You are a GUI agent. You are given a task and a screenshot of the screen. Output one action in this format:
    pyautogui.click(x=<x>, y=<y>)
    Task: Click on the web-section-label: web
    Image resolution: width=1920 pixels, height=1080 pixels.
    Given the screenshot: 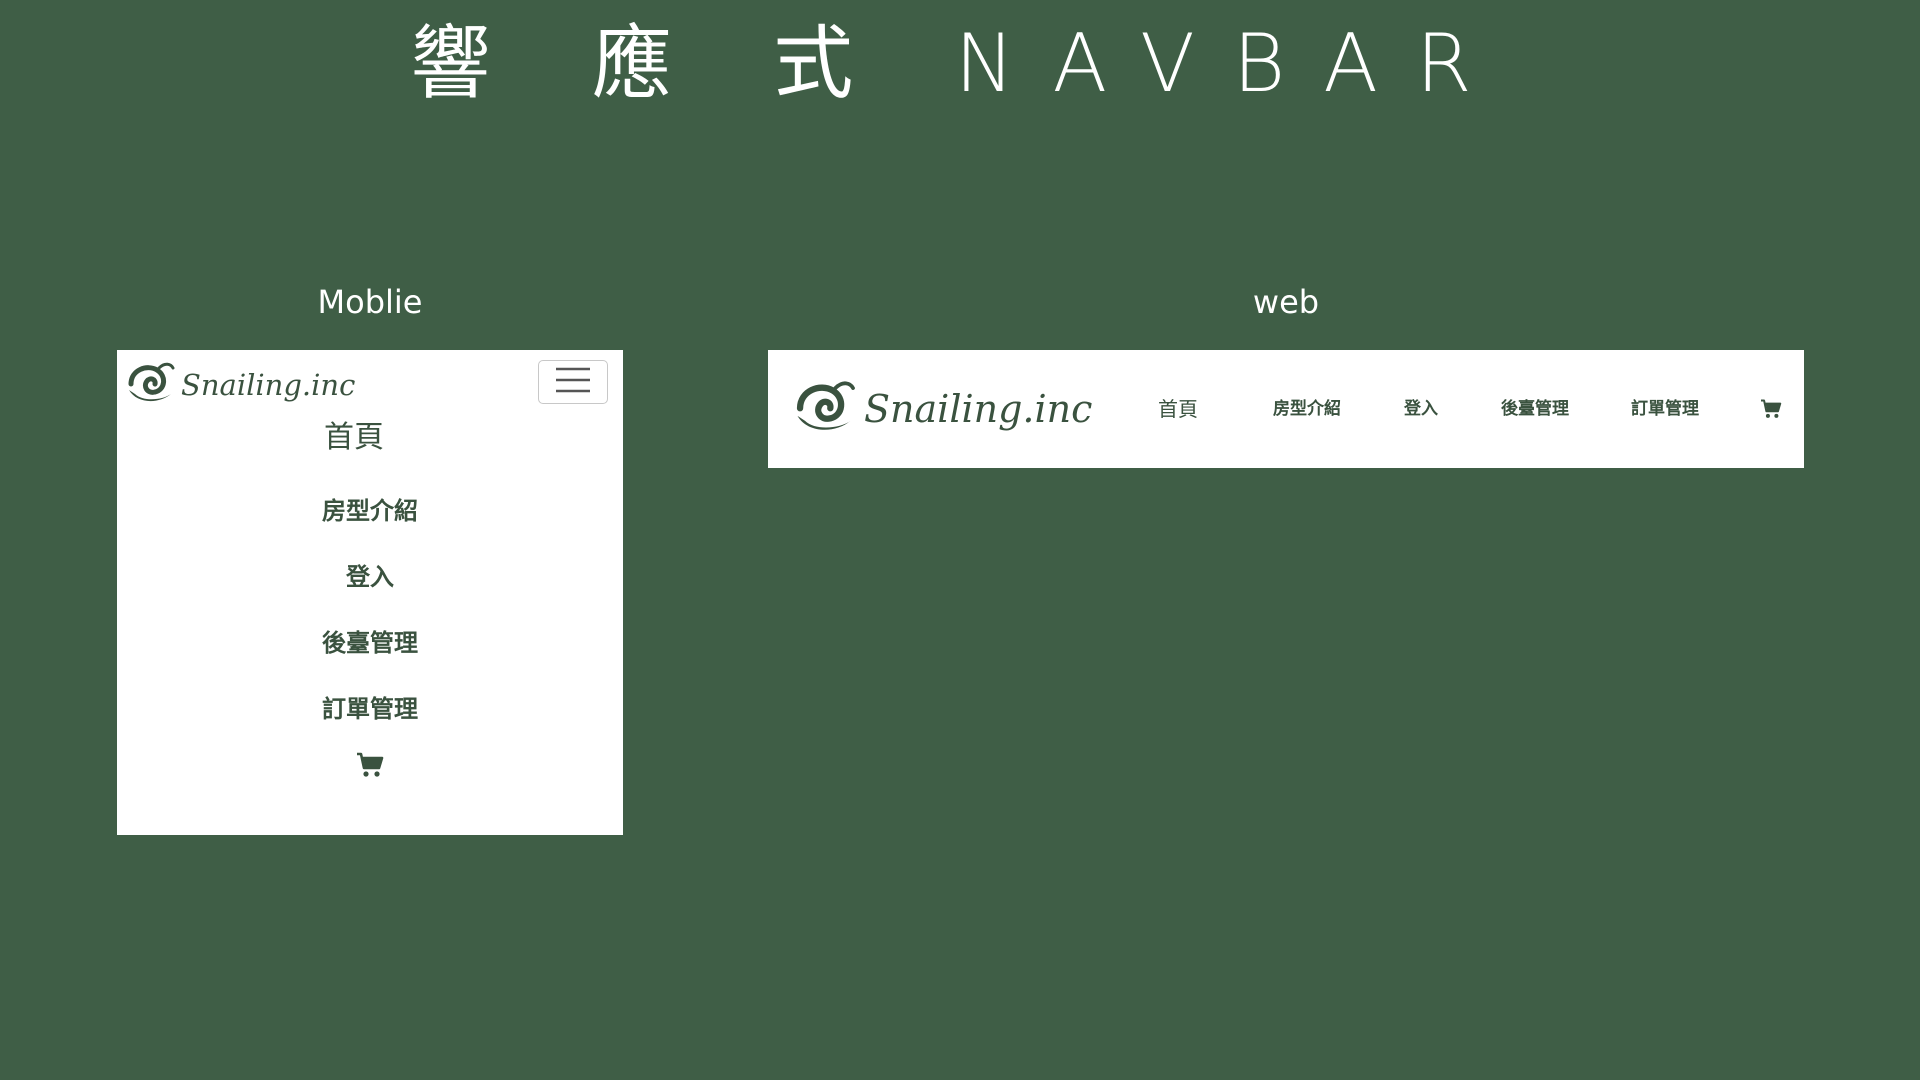 What is the action you would take?
    pyautogui.click(x=1286, y=302)
    